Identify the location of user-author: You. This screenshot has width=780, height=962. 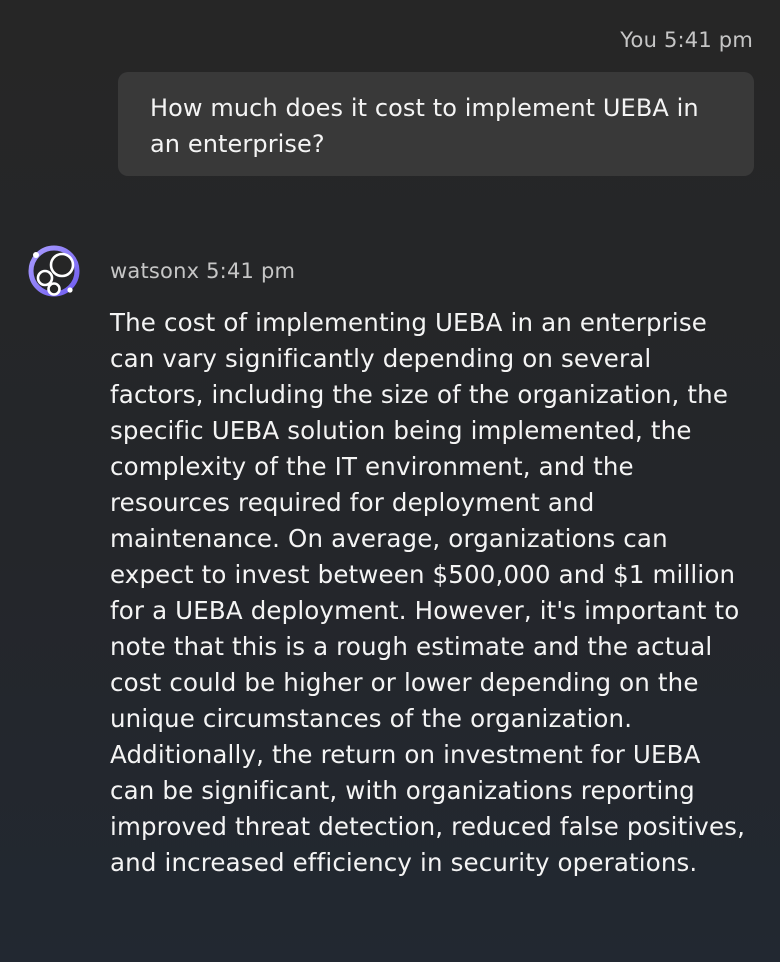
(639, 40).